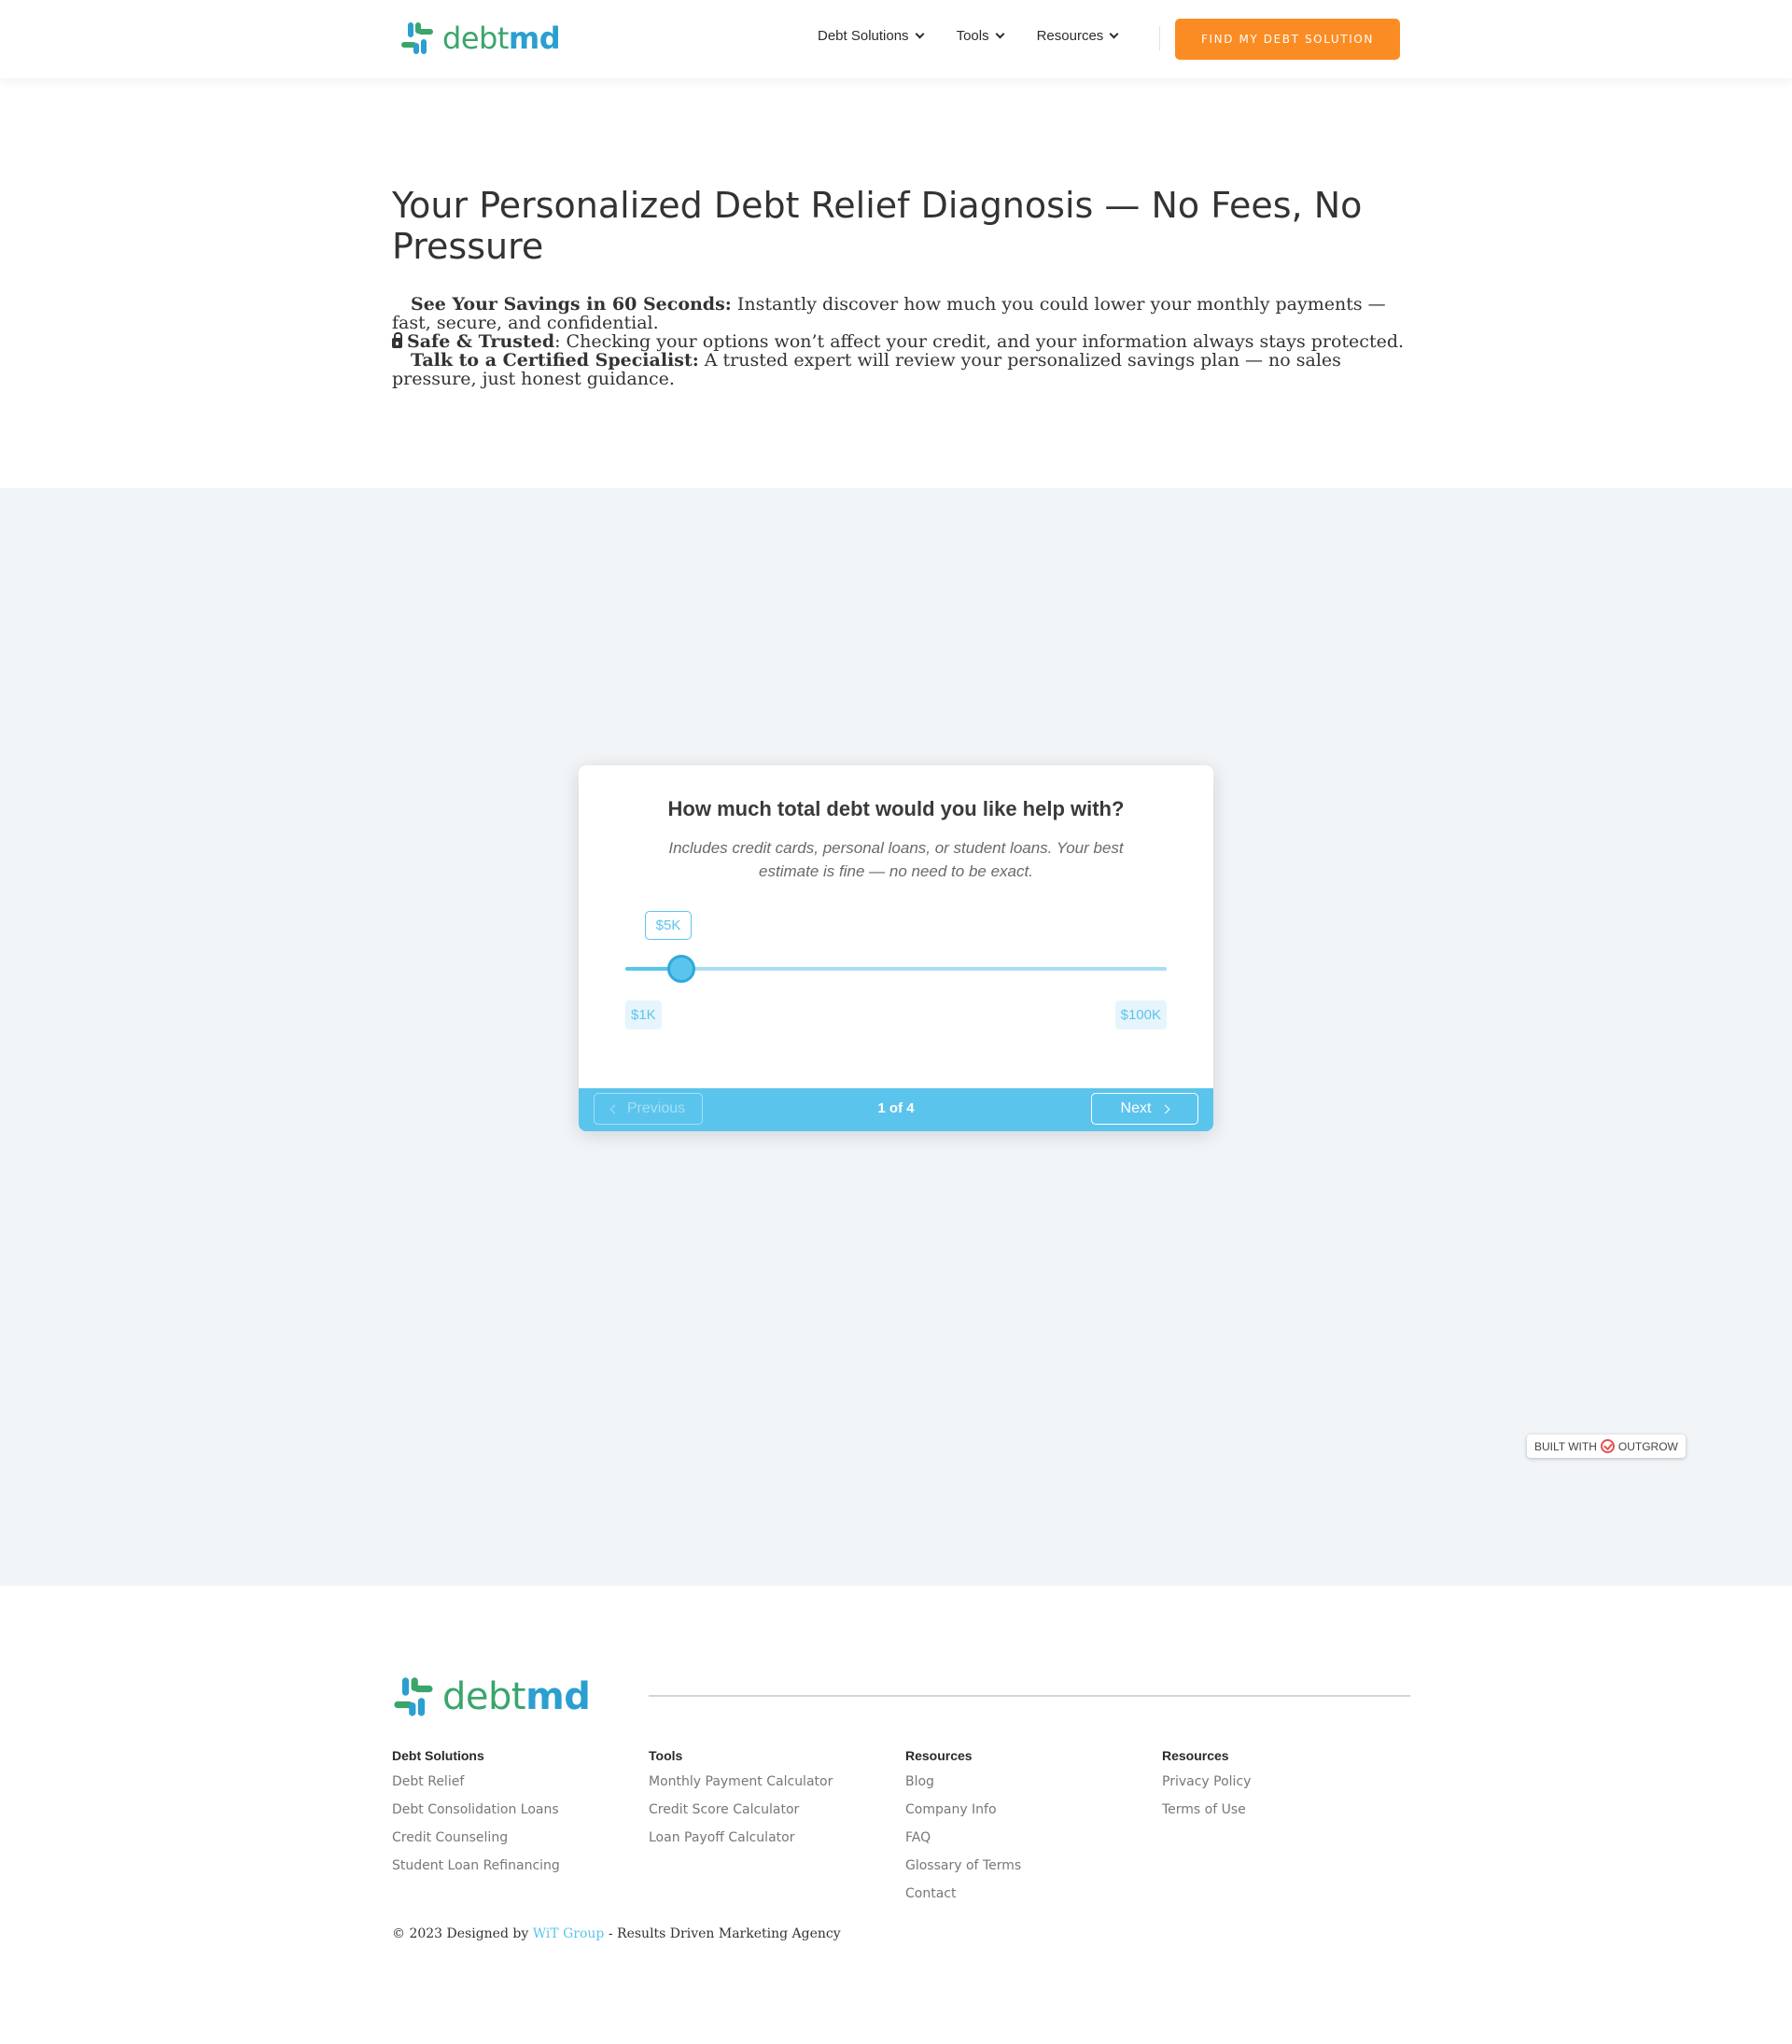 The image size is (1792, 2044). Describe the element at coordinates (1206, 1810) in the screenshot. I see `footer-link: Terms of Use` at that location.